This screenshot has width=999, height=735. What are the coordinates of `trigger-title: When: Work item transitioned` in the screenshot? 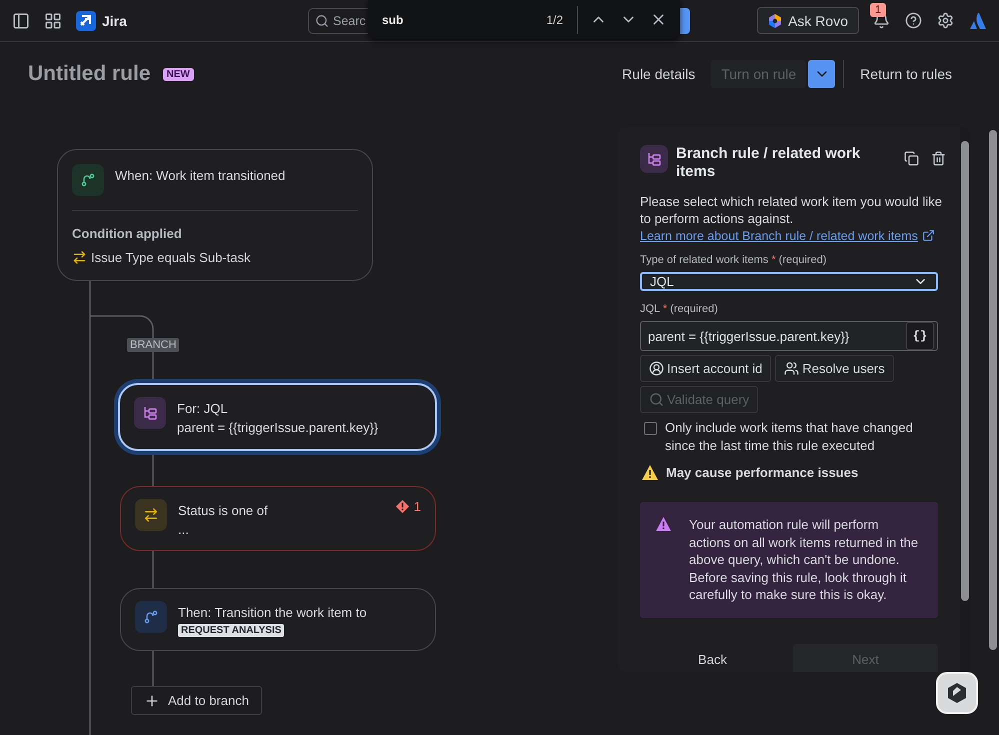 It's located at (200, 175).